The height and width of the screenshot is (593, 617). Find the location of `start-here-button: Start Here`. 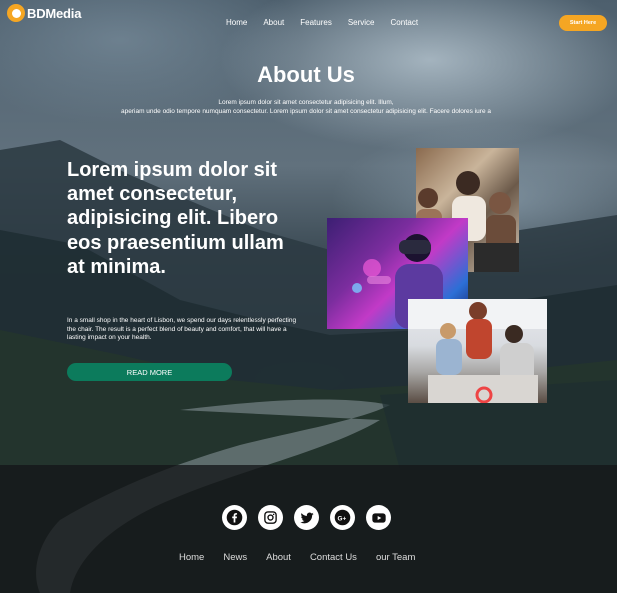

start-here-button: Start Here is located at coordinates (583, 23).